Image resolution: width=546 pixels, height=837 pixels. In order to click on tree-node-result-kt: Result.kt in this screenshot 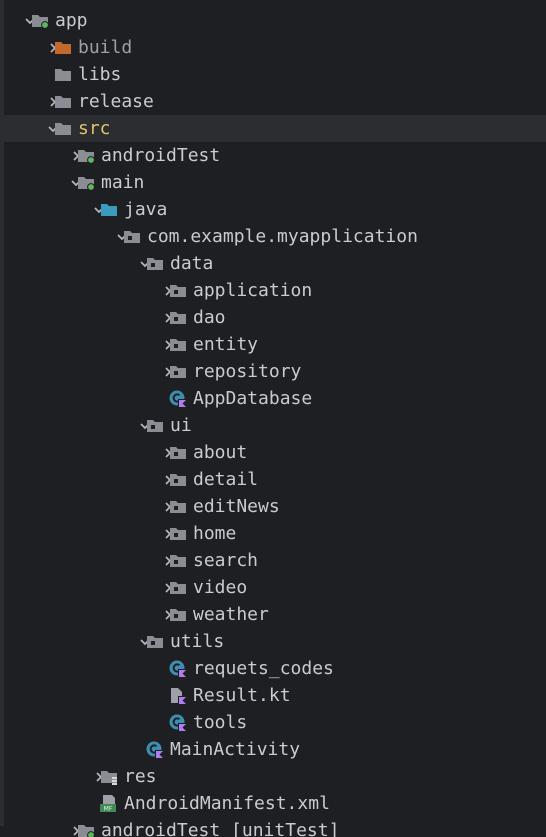, I will do `click(273, 695)`.